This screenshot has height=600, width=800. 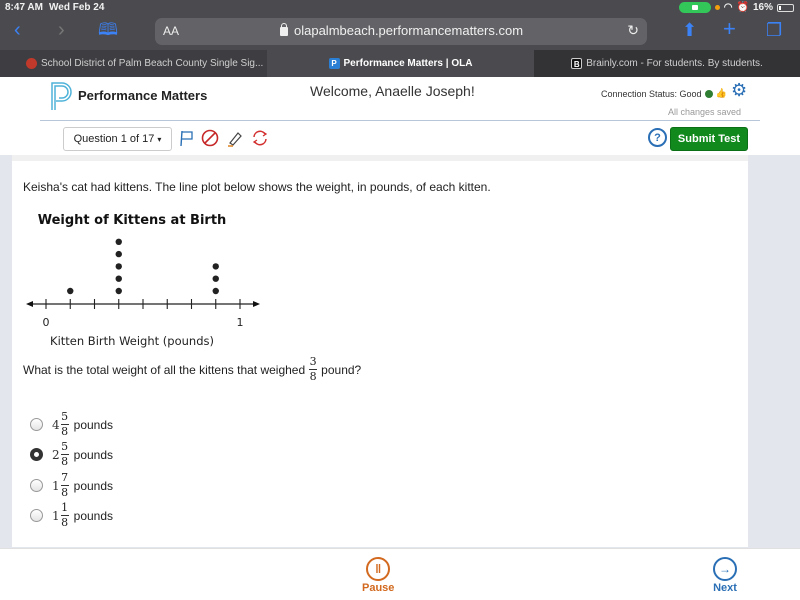 I want to click on status-good-icon, so click(x=708, y=93).